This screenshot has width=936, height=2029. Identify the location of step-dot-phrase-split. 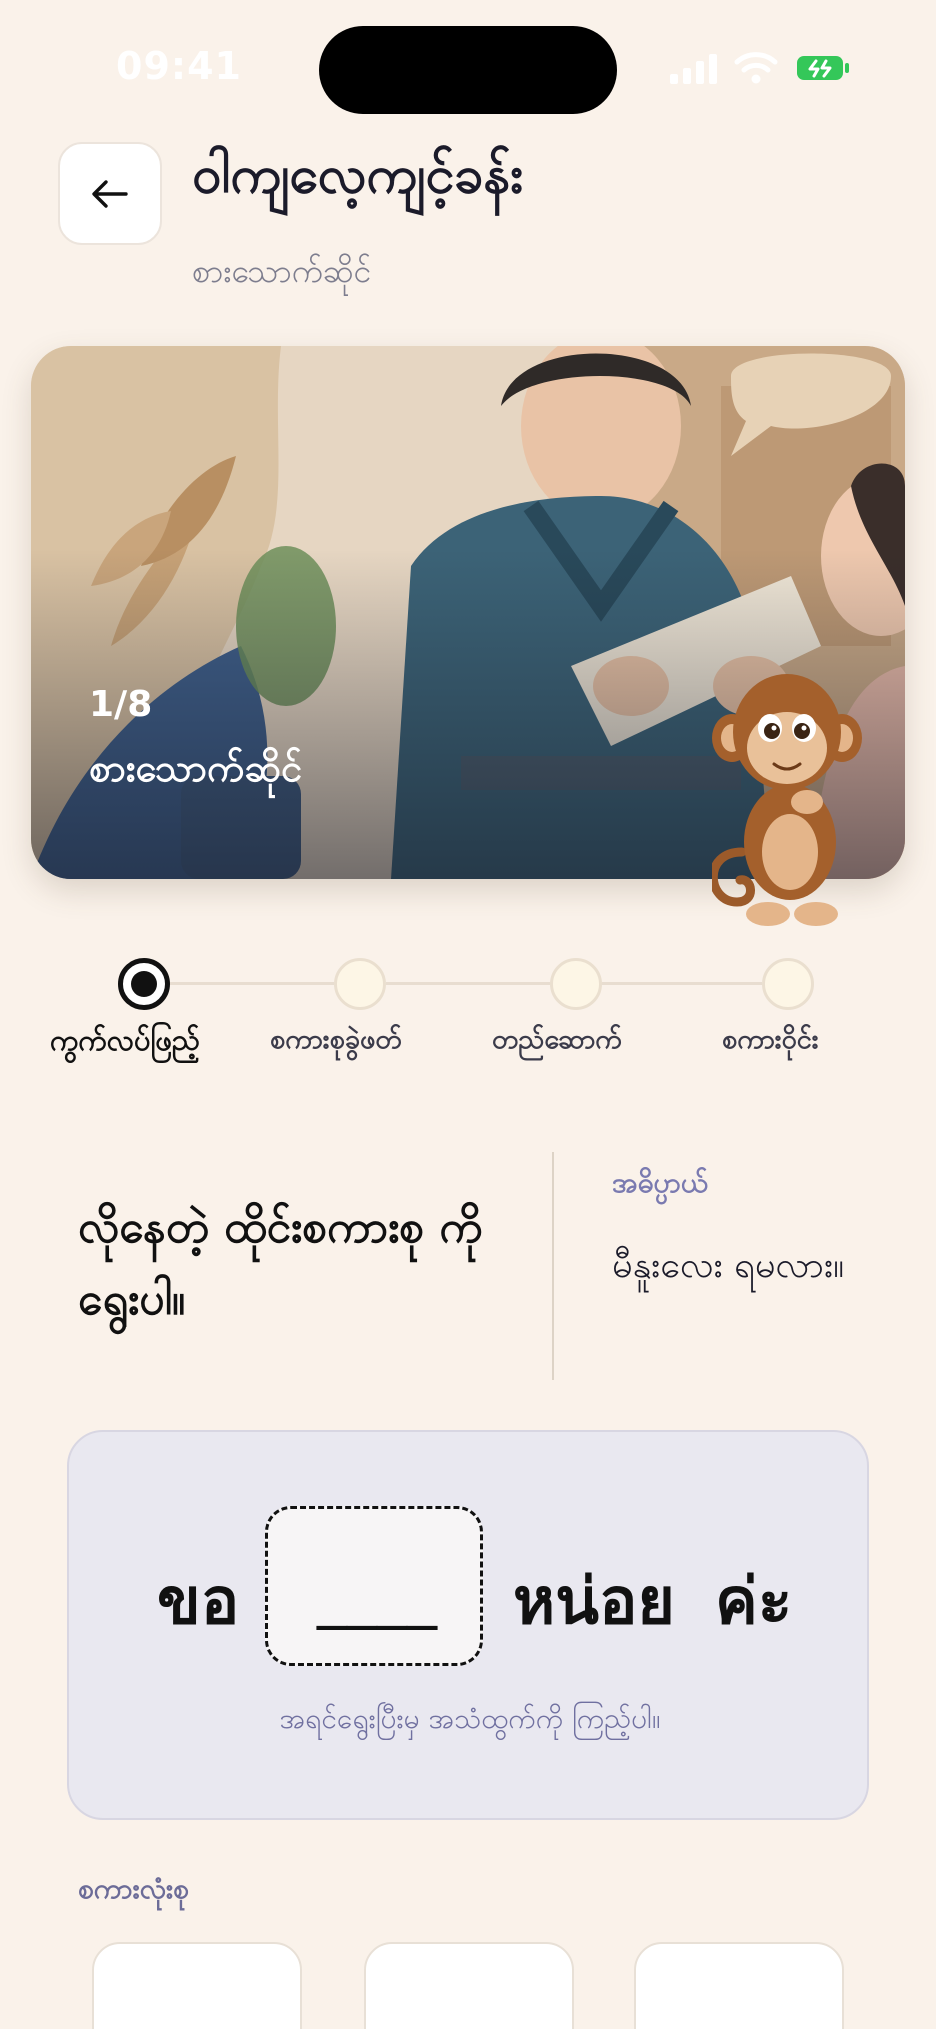
(360, 984).